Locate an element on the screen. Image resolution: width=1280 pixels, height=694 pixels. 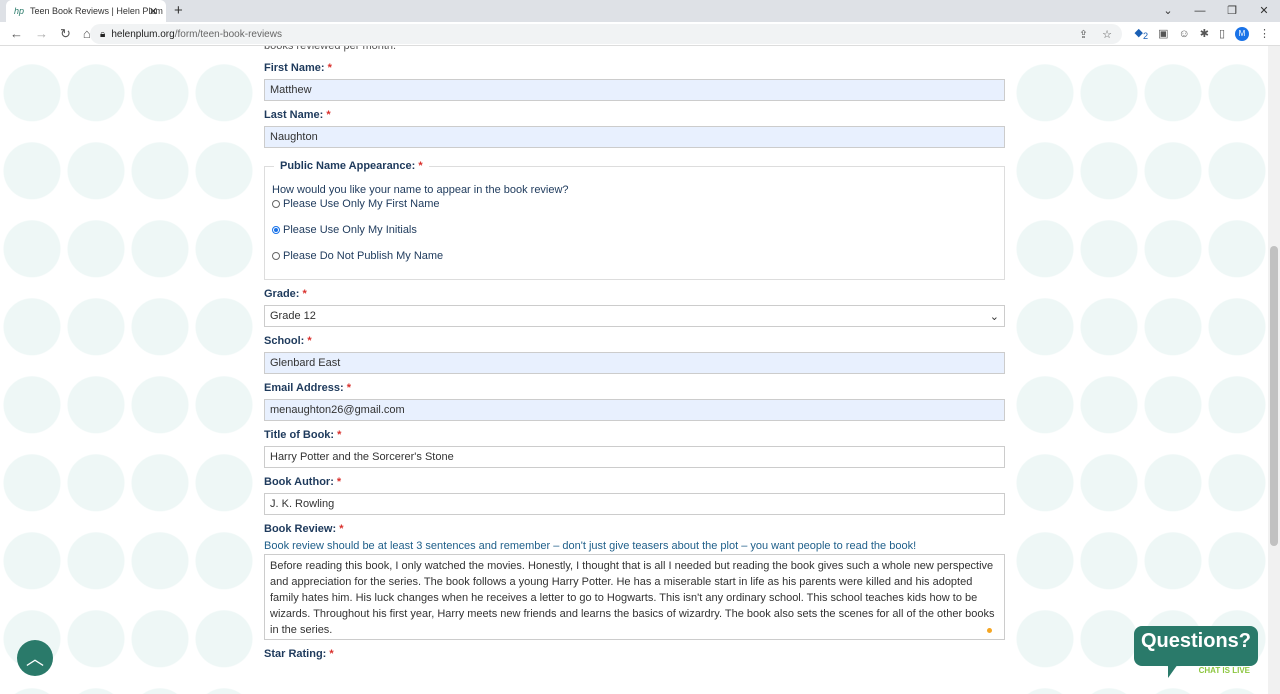
book-author-label: Book Author: * is located at coordinates (303, 482).